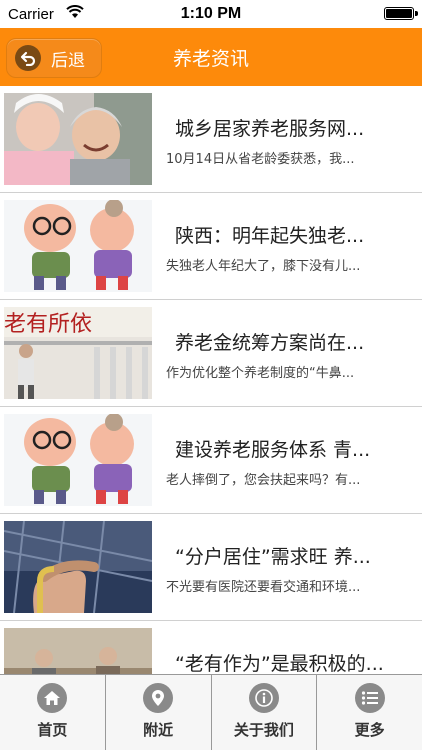 Image resolution: width=422 pixels, height=750 pixels. I want to click on tab-nearby: 附近, so click(157, 712).